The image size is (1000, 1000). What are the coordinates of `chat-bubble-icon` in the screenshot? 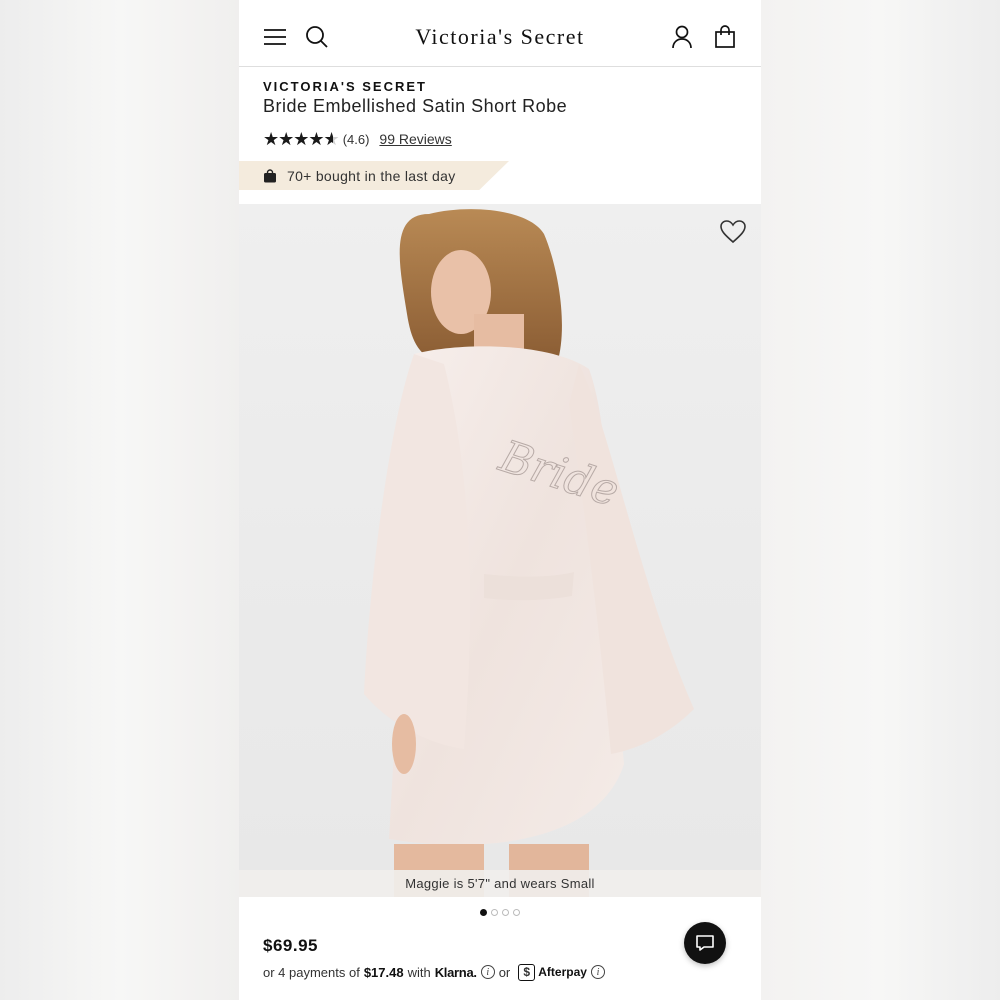 It's located at (705, 943).